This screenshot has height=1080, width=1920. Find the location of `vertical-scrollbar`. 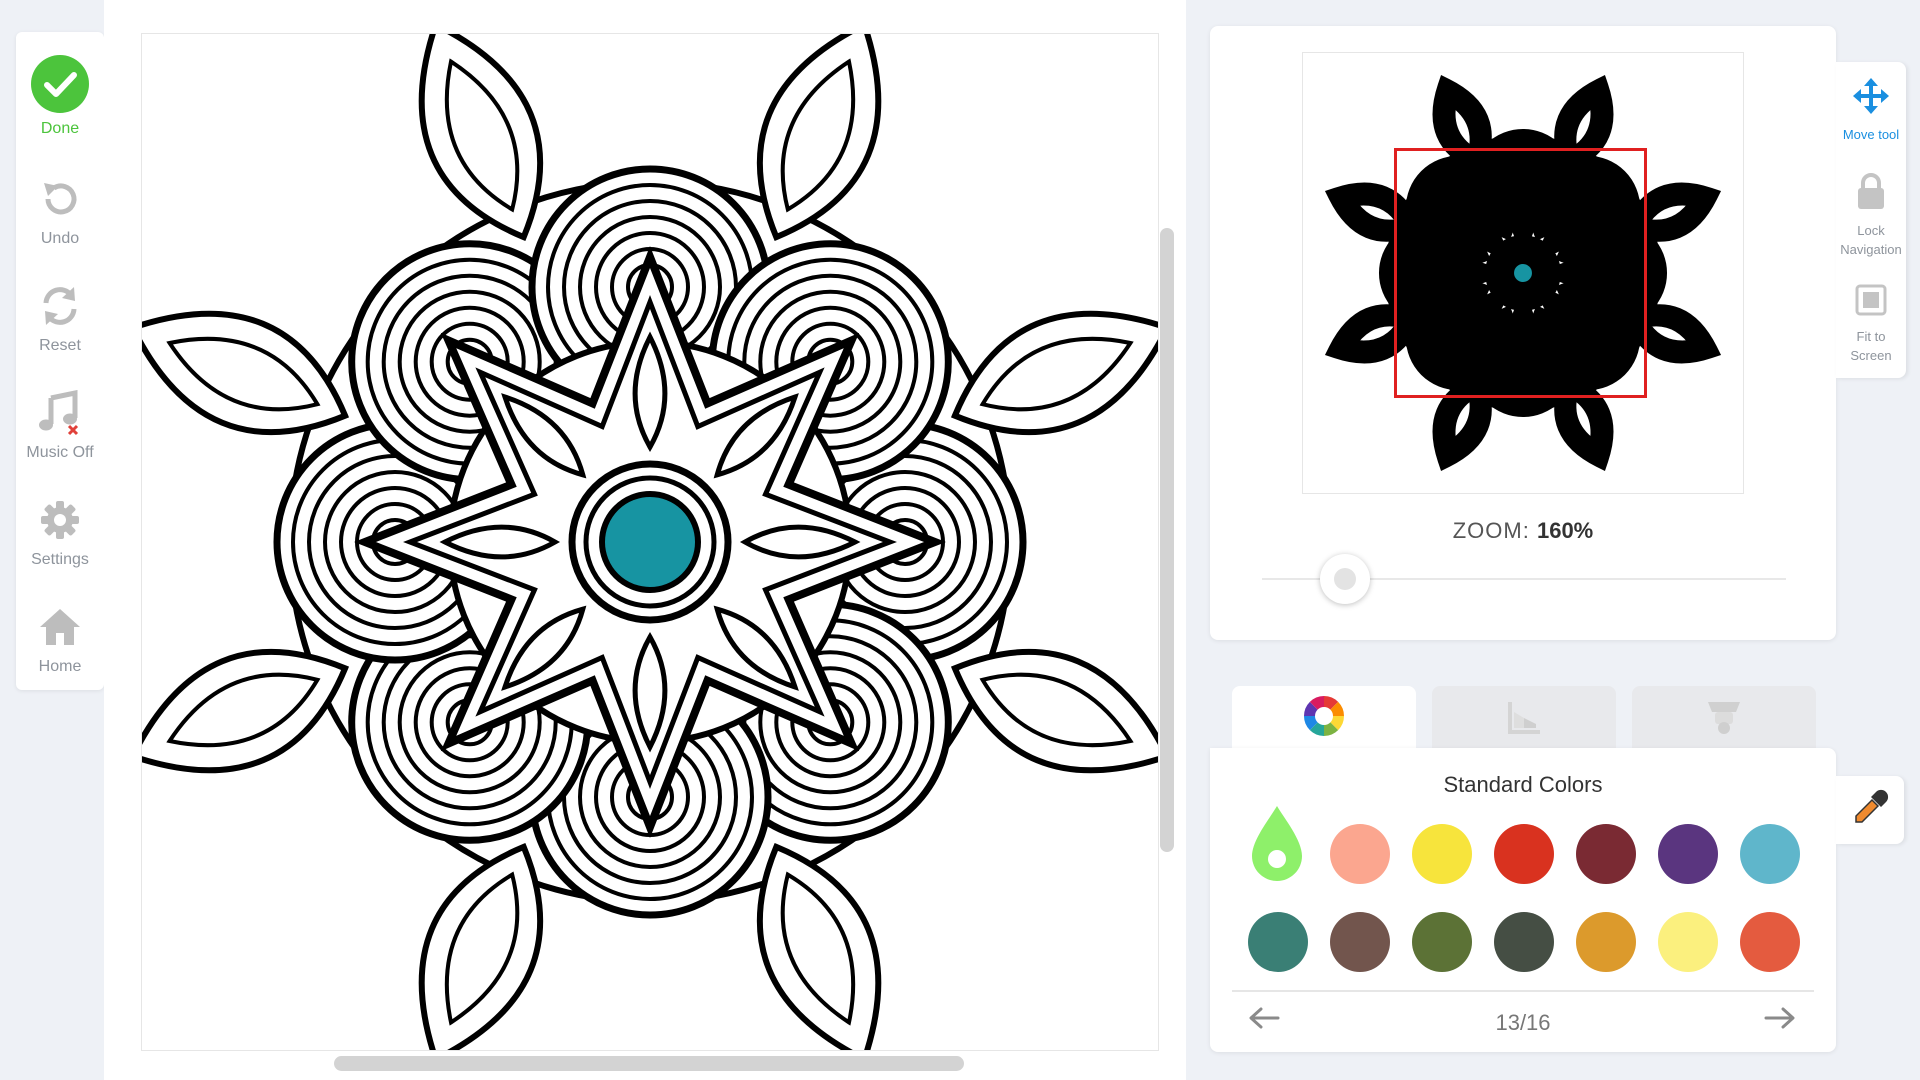

vertical-scrollbar is located at coordinates (1167, 540).